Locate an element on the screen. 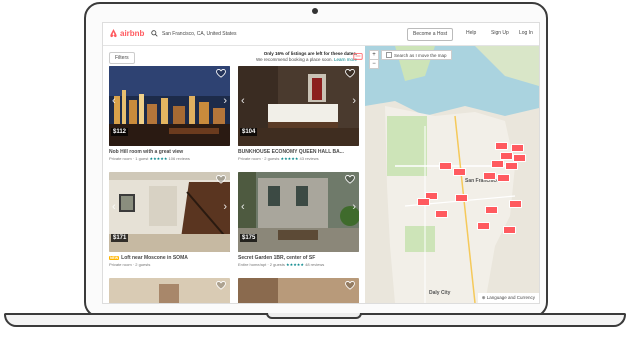  airbnb-logo: airbnb is located at coordinates (126, 33).